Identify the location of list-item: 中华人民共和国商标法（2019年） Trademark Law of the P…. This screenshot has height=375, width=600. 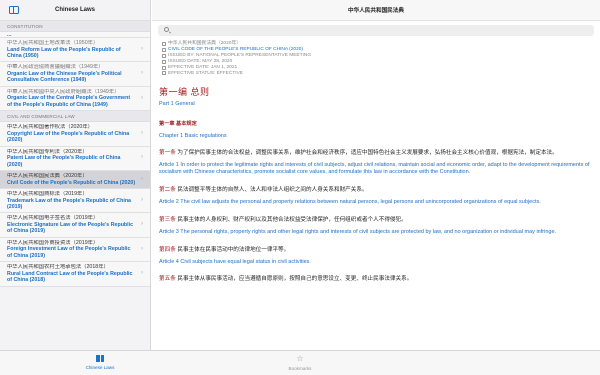
(75, 201).